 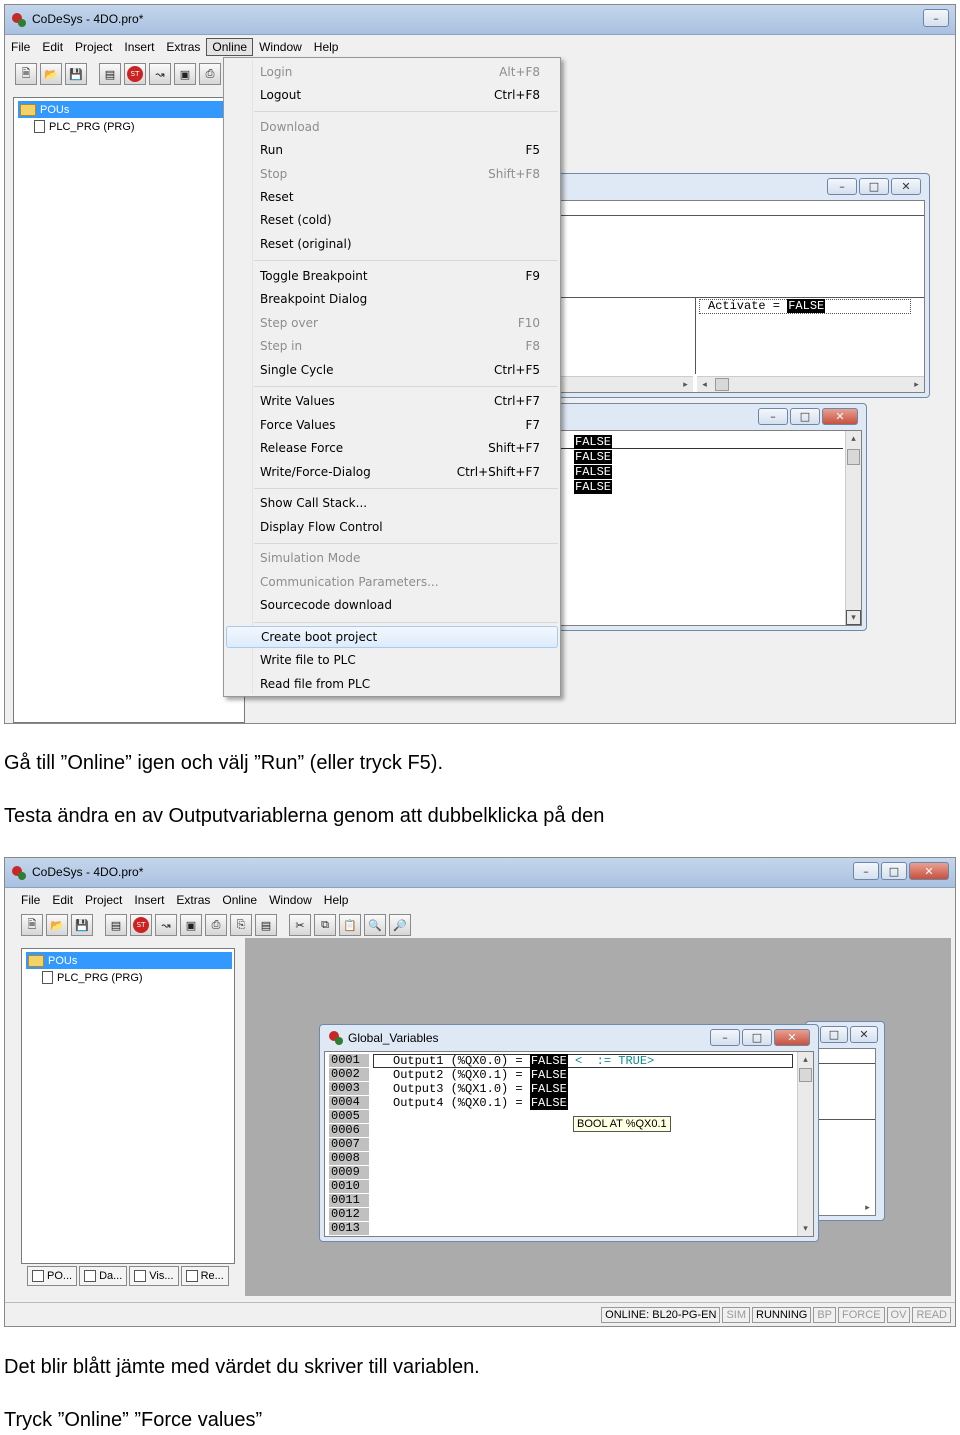 What do you see at coordinates (523, 1061) in the screenshot?
I see `variable-row-output1: Output1 (%QX0.0) = FALSE < := TRUE>` at bounding box center [523, 1061].